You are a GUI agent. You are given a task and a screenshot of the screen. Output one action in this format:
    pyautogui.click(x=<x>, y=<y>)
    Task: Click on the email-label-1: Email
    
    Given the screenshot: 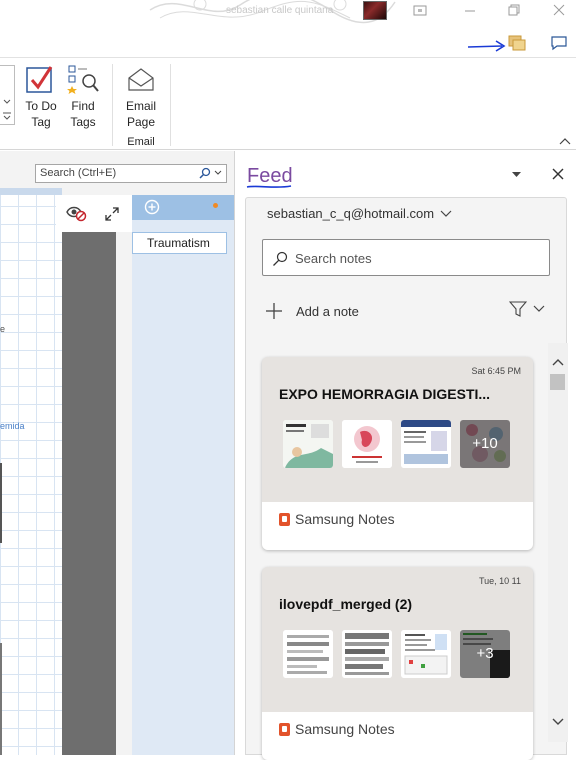 What is the action you would take?
    pyautogui.click(x=140, y=106)
    